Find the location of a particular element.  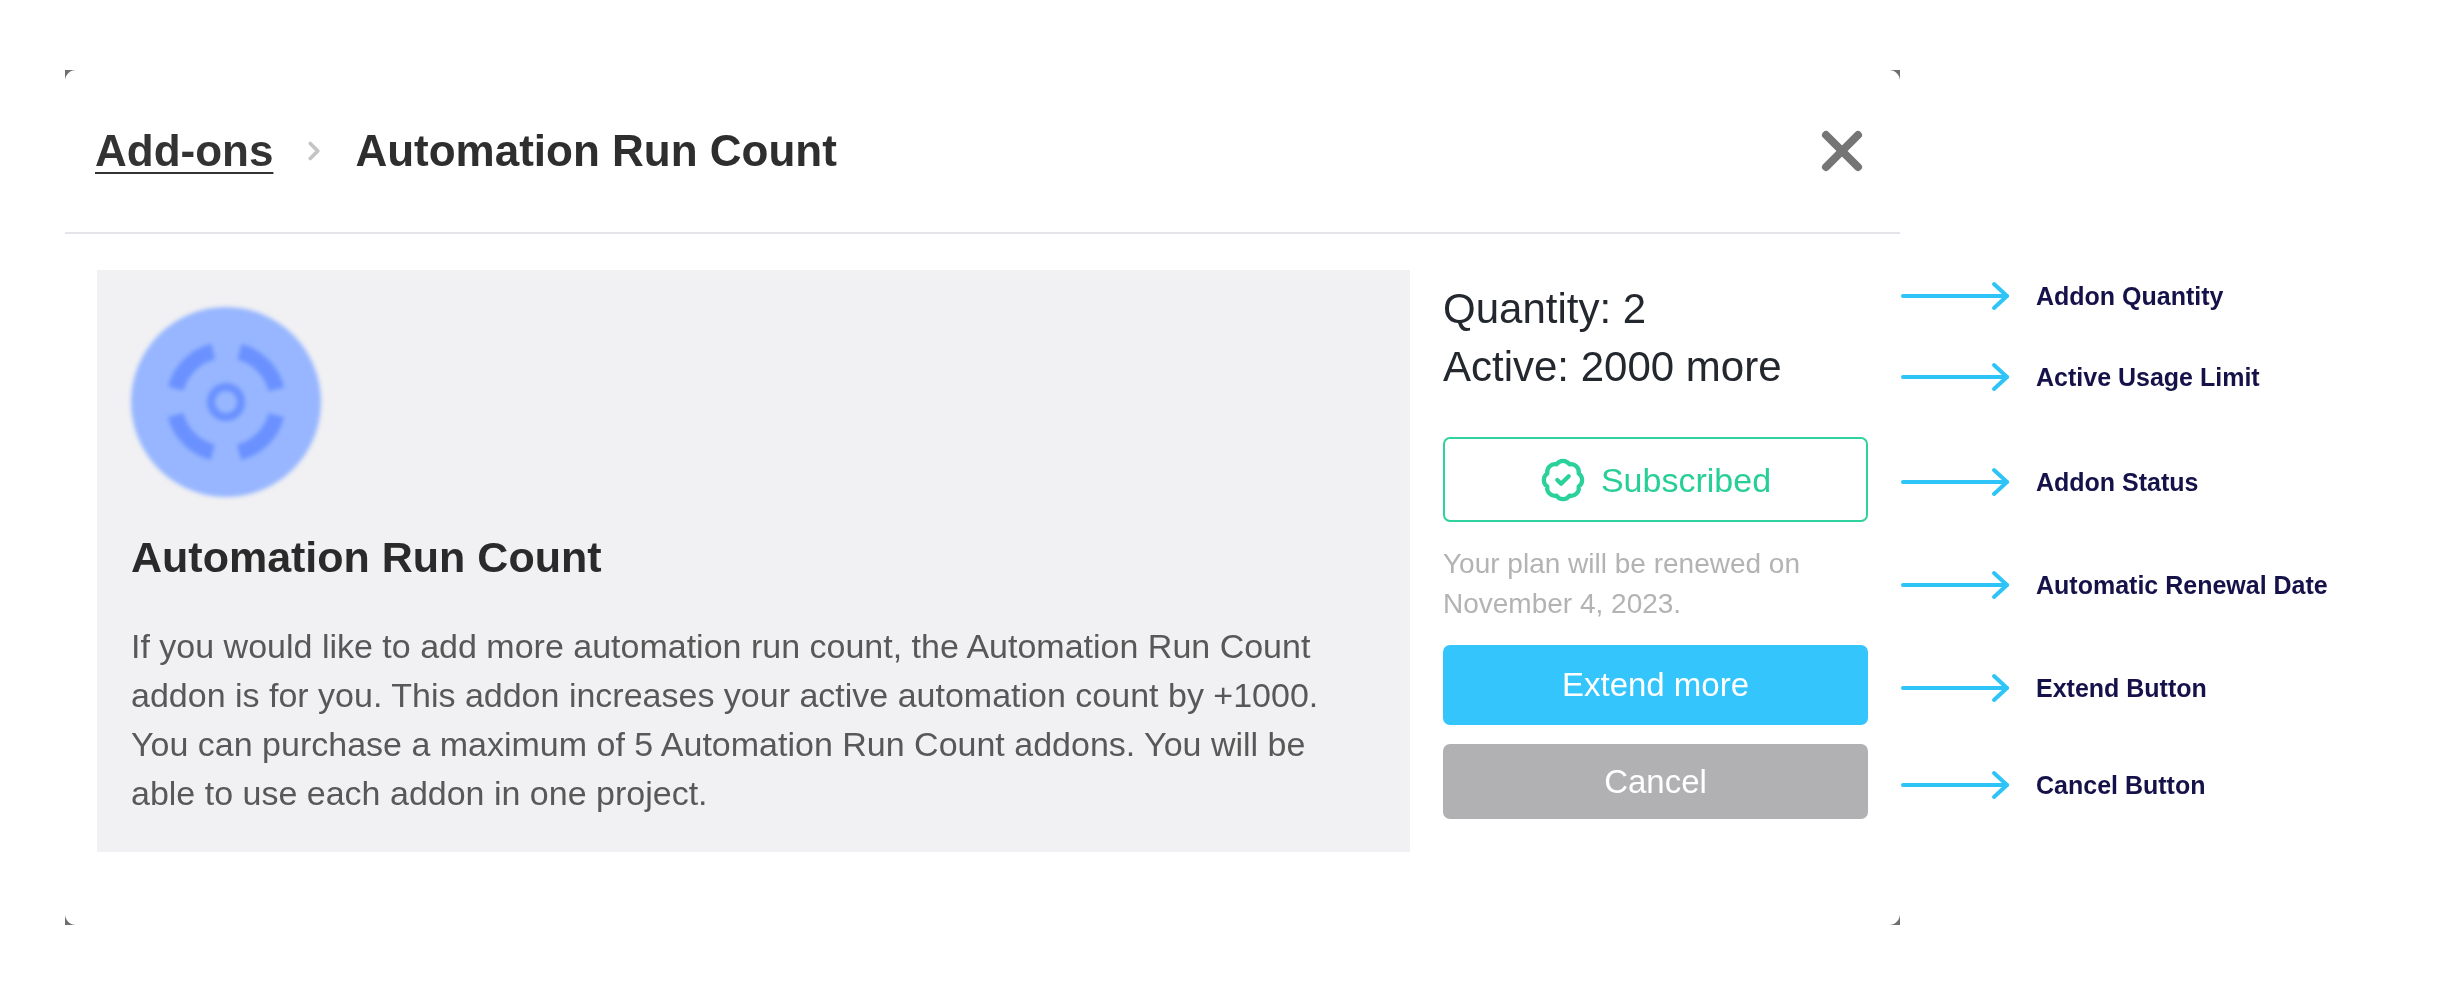

quantity-text: Quantity: 2 is located at coordinates (1545, 309).